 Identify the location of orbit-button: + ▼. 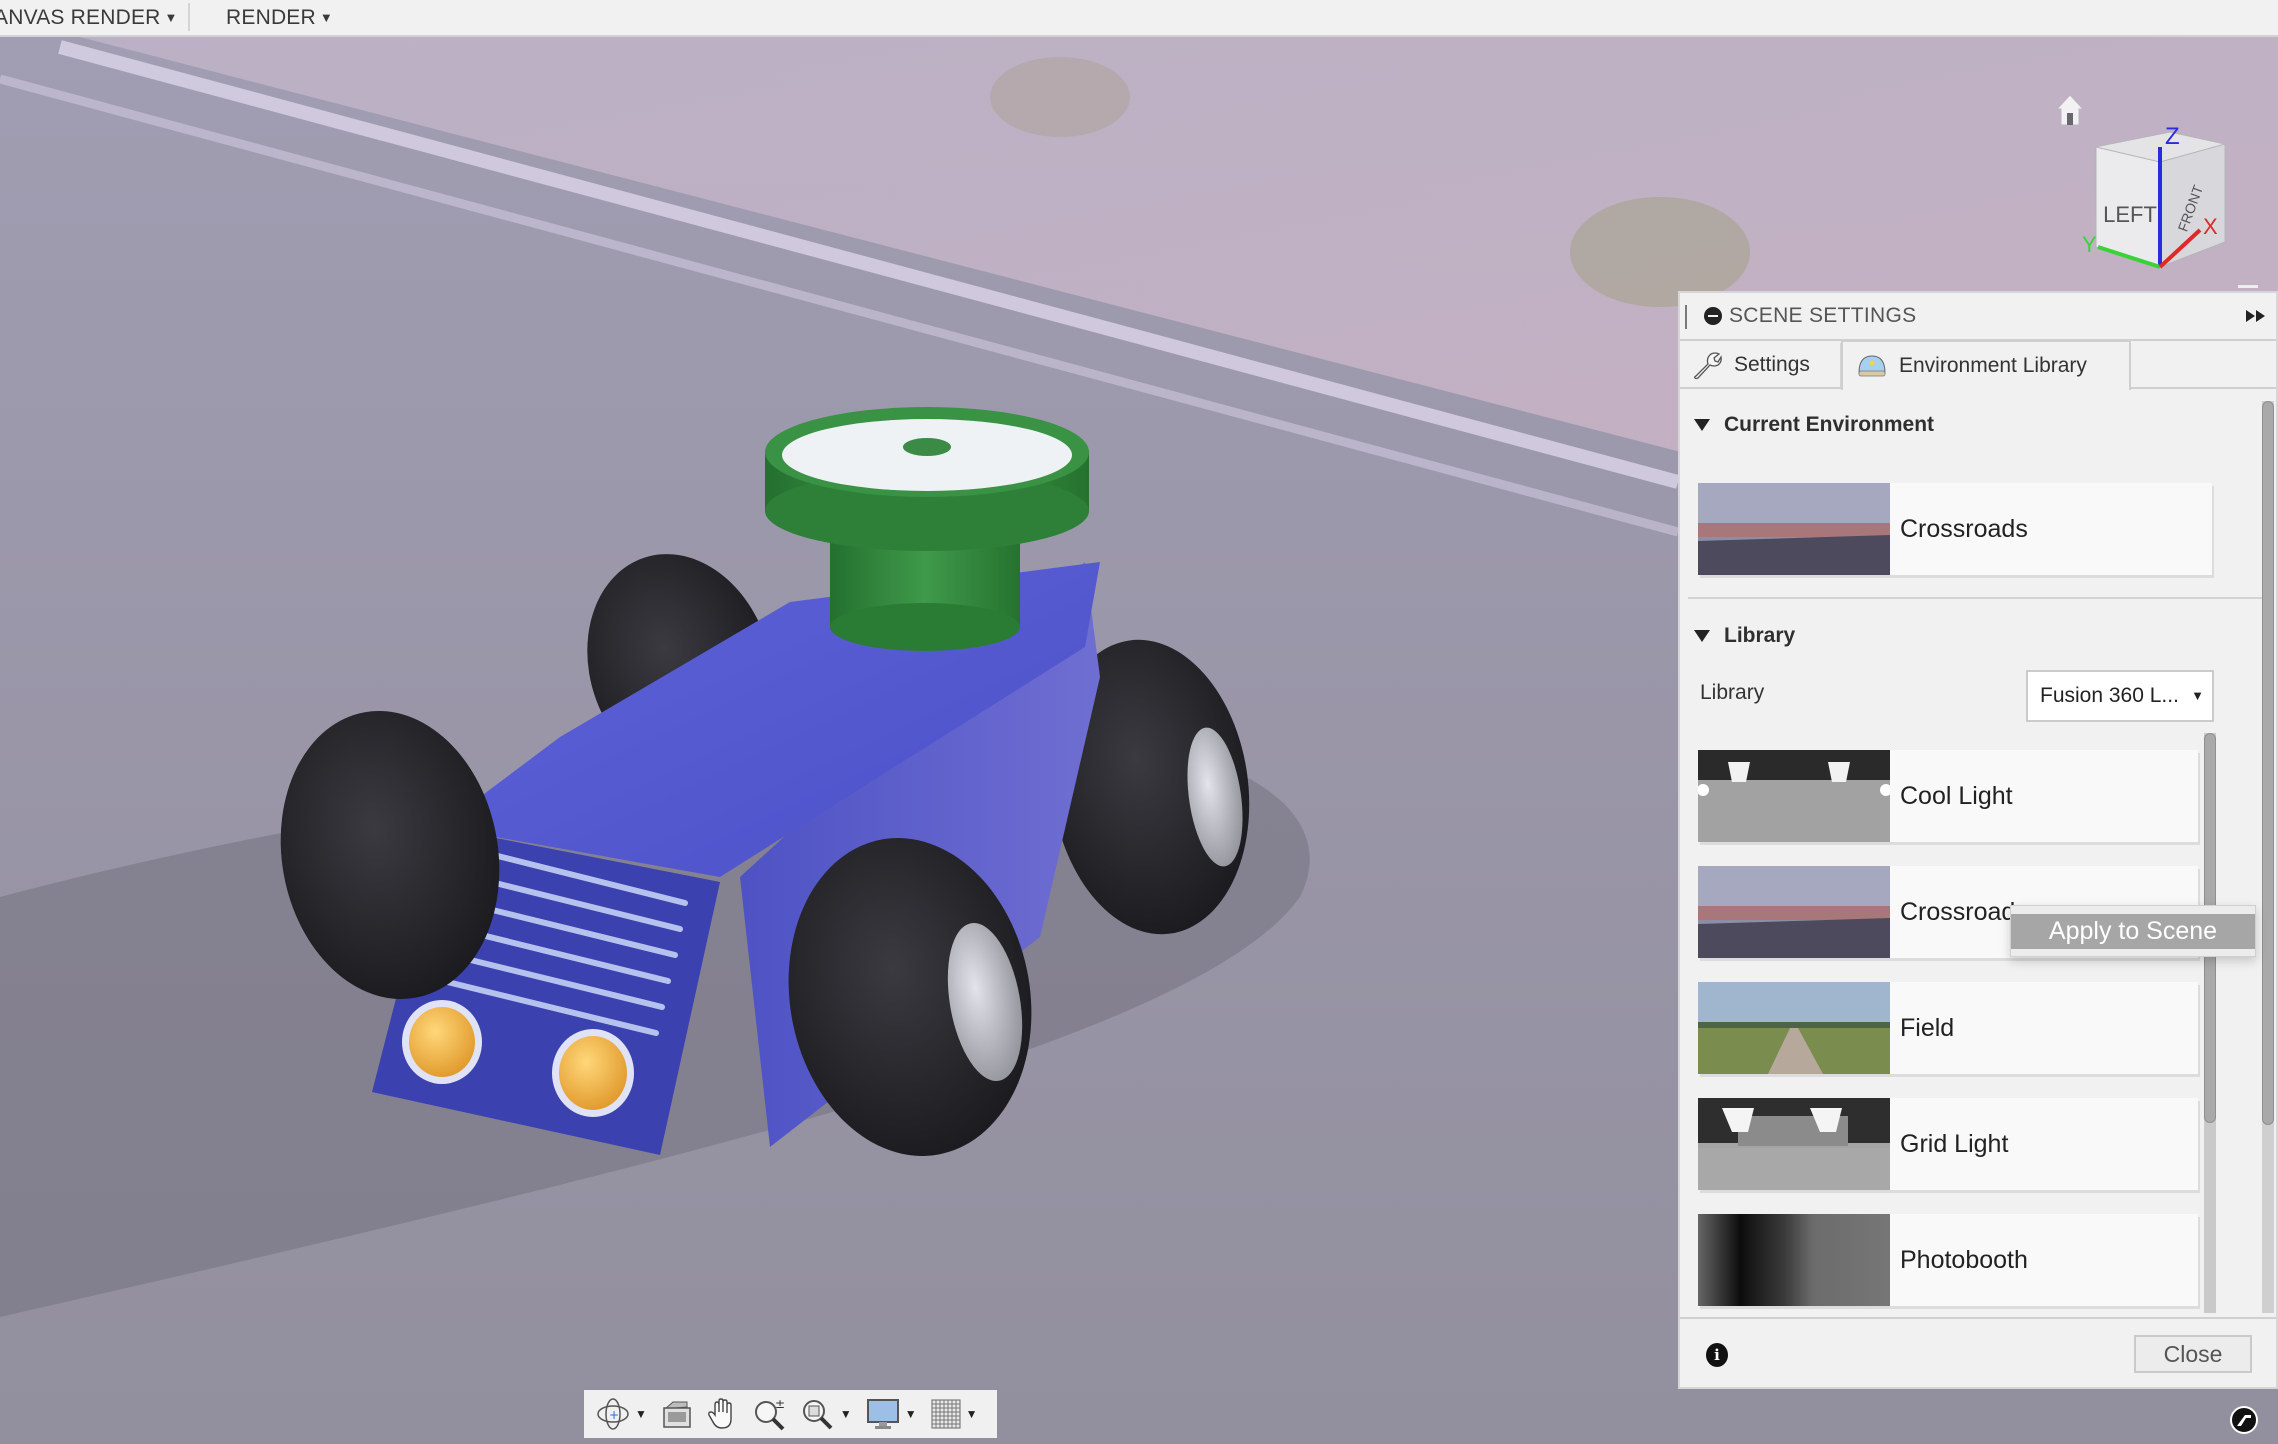
(621, 1414).